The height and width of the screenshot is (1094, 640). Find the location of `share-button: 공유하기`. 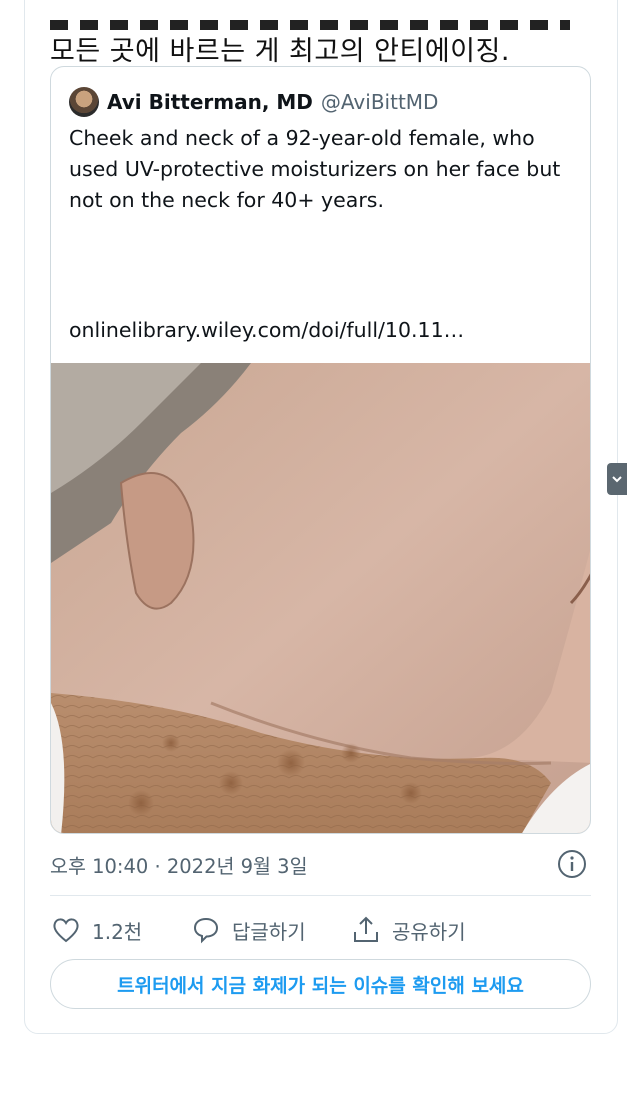

share-button: 공유하기 is located at coordinates (408, 930).